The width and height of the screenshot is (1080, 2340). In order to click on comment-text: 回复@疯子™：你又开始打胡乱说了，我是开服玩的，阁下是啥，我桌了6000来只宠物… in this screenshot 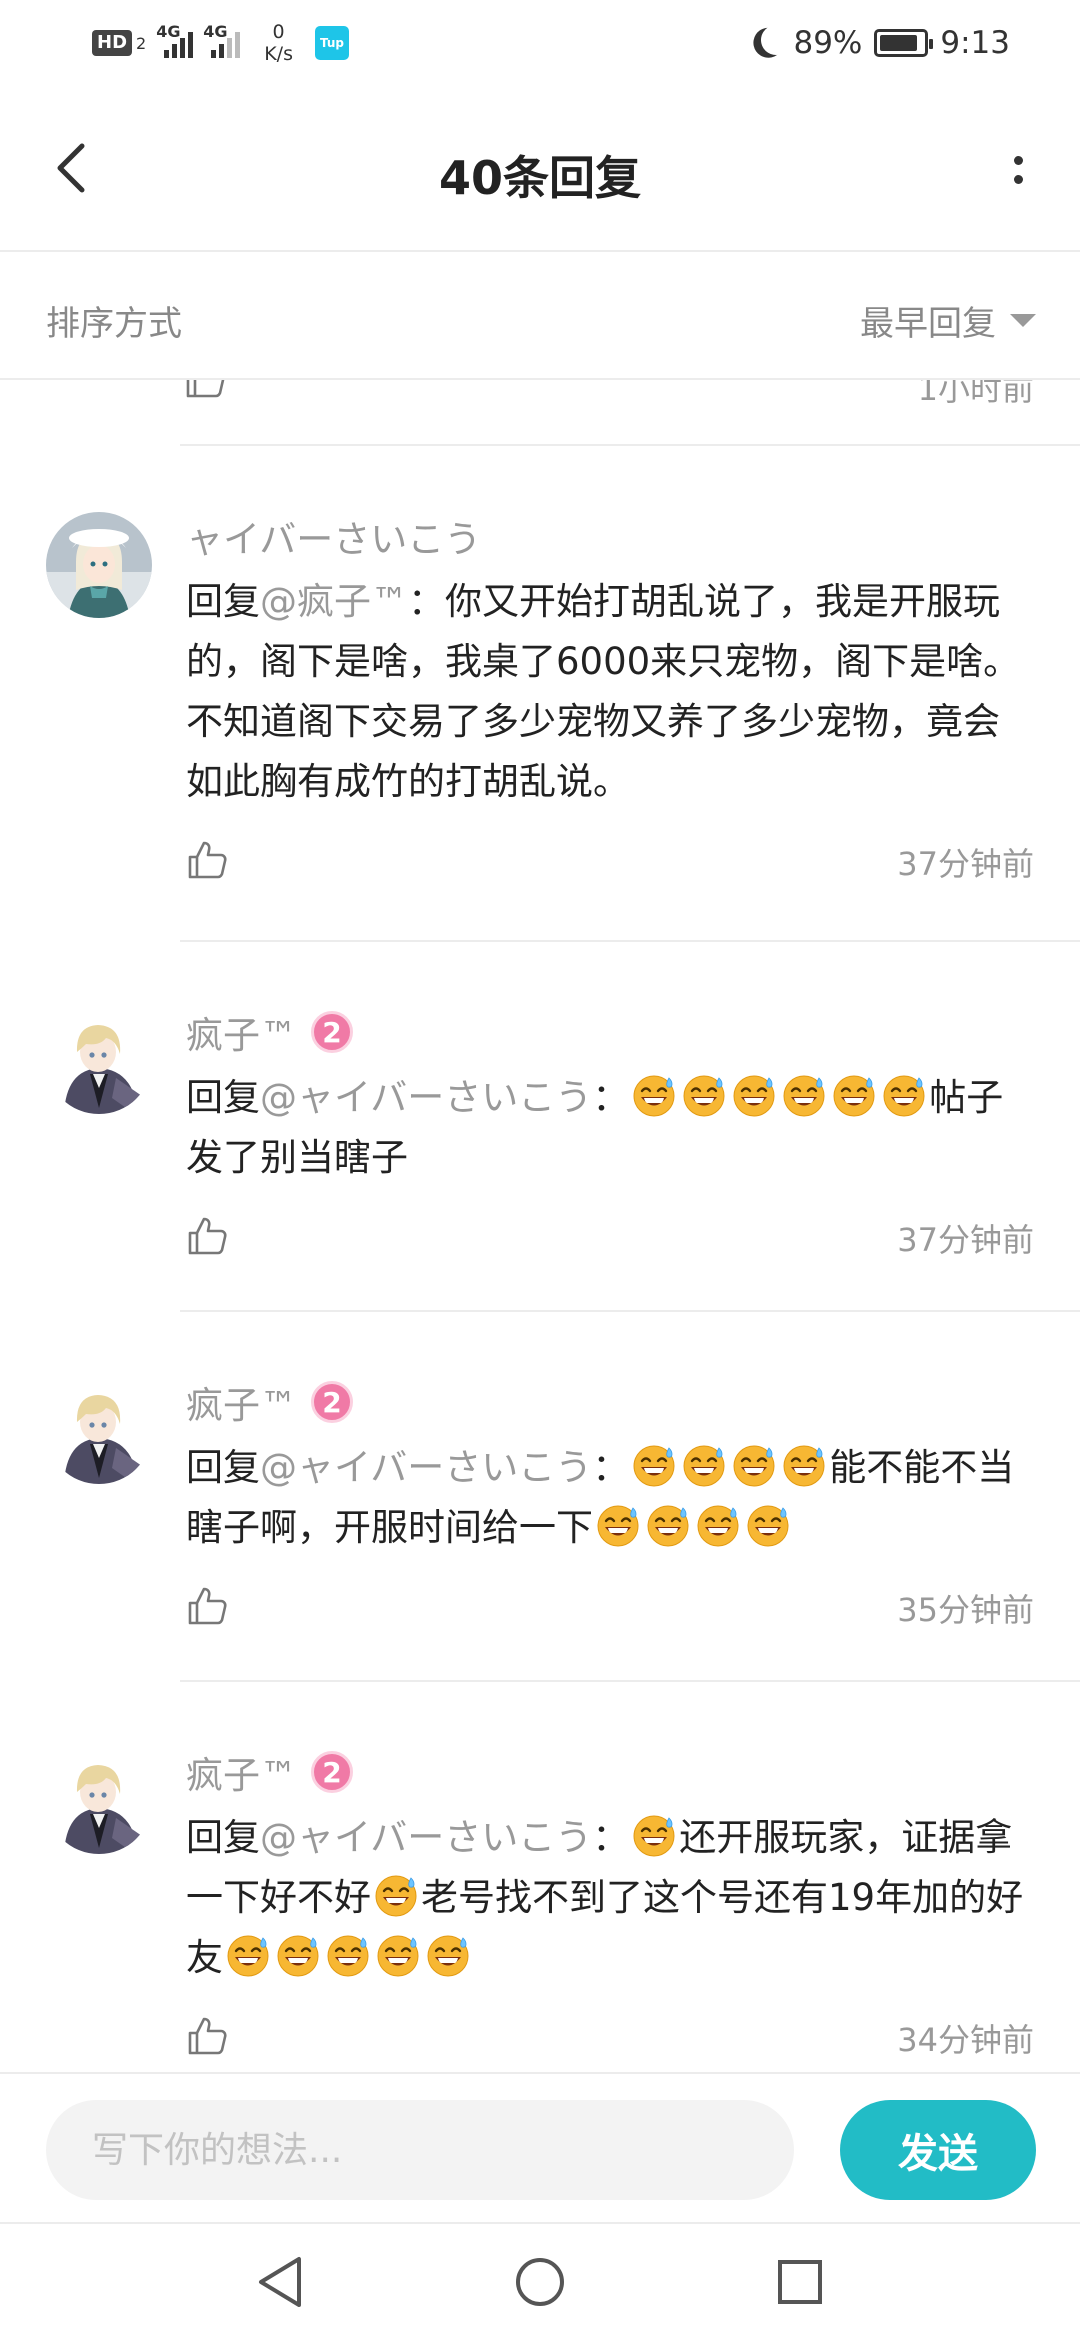, I will do `click(610, 692)`.